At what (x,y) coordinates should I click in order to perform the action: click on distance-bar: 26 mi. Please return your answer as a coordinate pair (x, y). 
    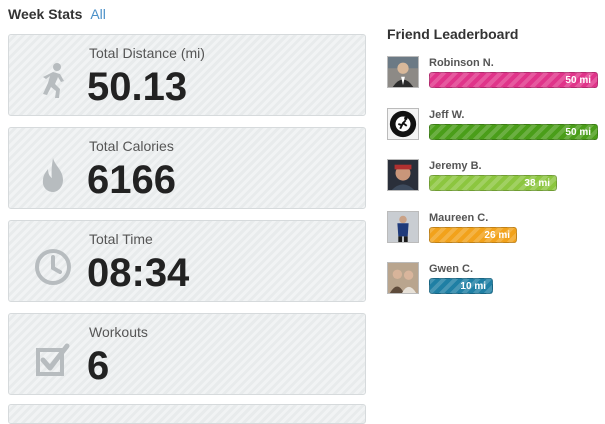
    Looking at the image, I should click on (473, 235).